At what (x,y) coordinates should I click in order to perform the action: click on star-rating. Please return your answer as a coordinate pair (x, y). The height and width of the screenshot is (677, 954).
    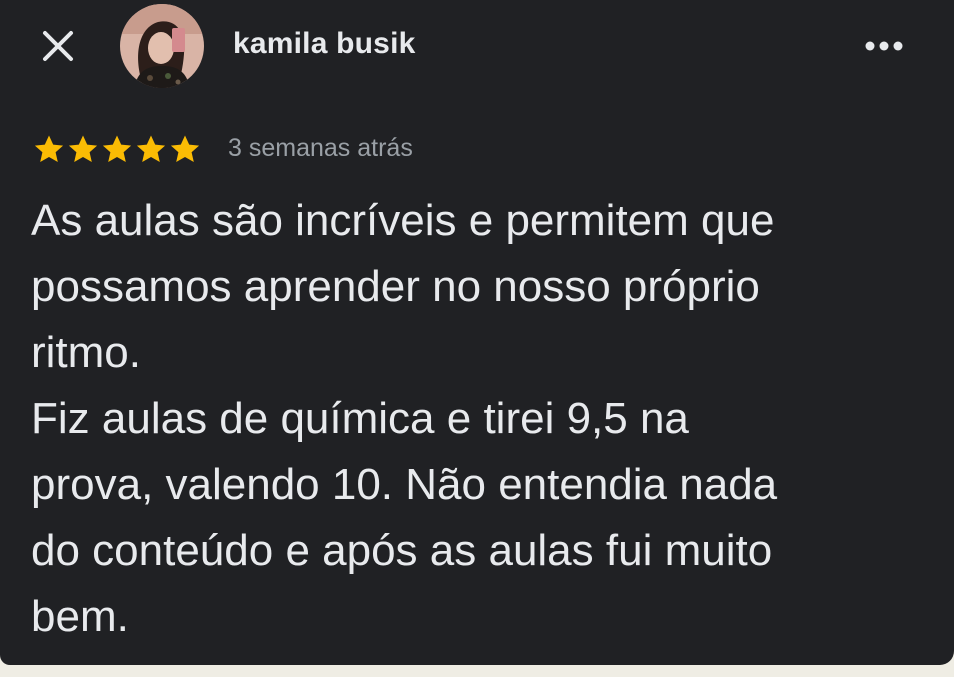
    Looking at the image, I should click on (118, 148).